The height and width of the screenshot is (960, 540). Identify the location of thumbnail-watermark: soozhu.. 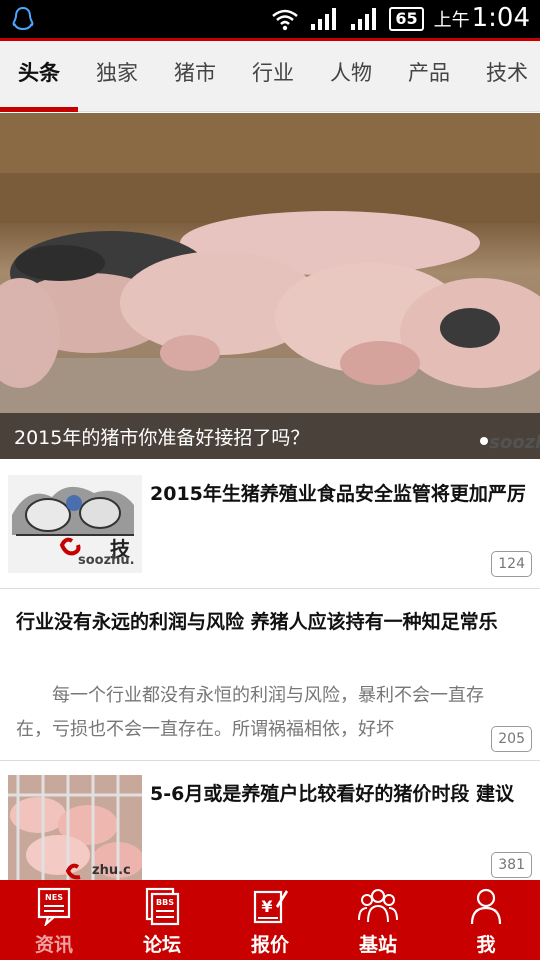
(106, 560).